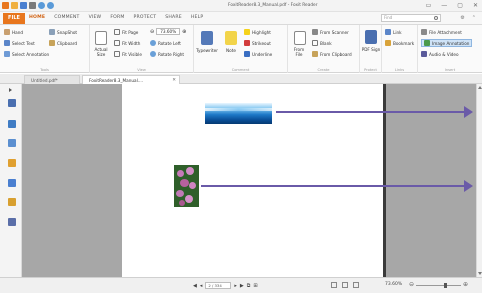 The width and height of the screenshot is (482, 293). Describe the element at coordinates (12, 143) in the screenshot. I see `comments-panel-icon` at that location.